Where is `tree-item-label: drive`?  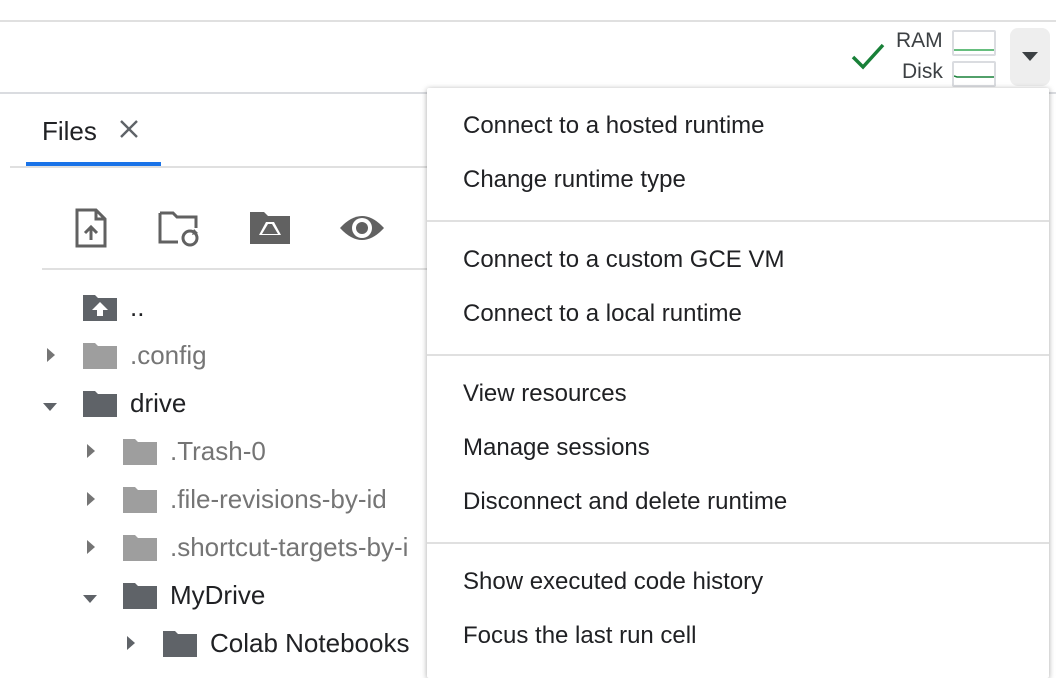
tree-item-label: drive is located at coordinates (158, 403).